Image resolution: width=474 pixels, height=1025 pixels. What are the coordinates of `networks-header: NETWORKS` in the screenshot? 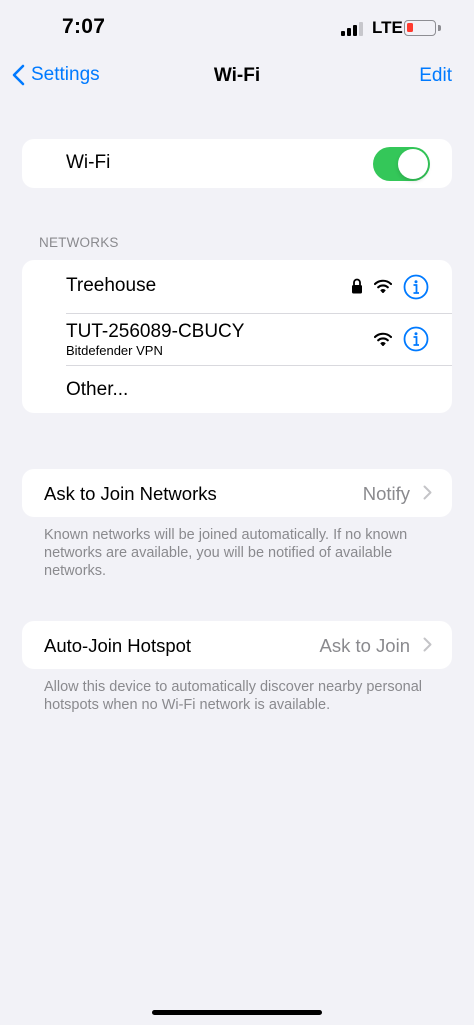 It's located at (79, 242).